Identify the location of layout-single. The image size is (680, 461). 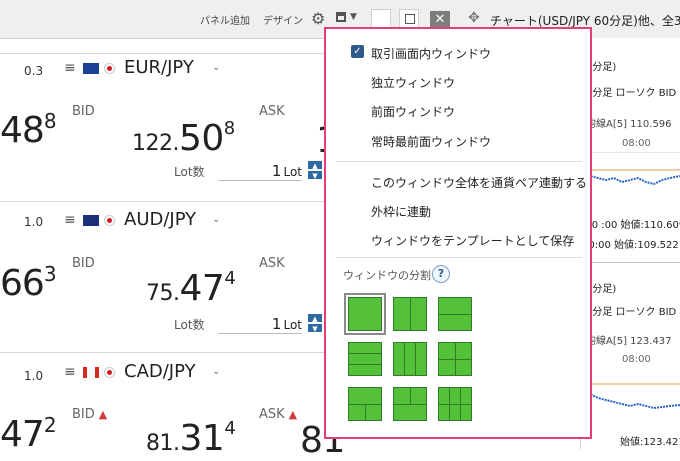
(365, 314).